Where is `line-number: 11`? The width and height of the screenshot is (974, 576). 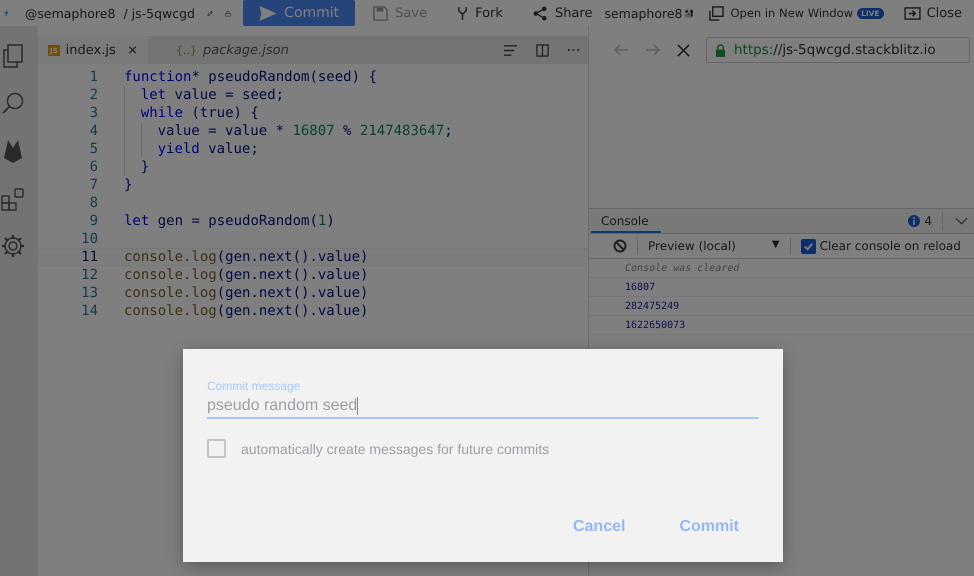 line-number: 11 is located at coordinates (89, 257).